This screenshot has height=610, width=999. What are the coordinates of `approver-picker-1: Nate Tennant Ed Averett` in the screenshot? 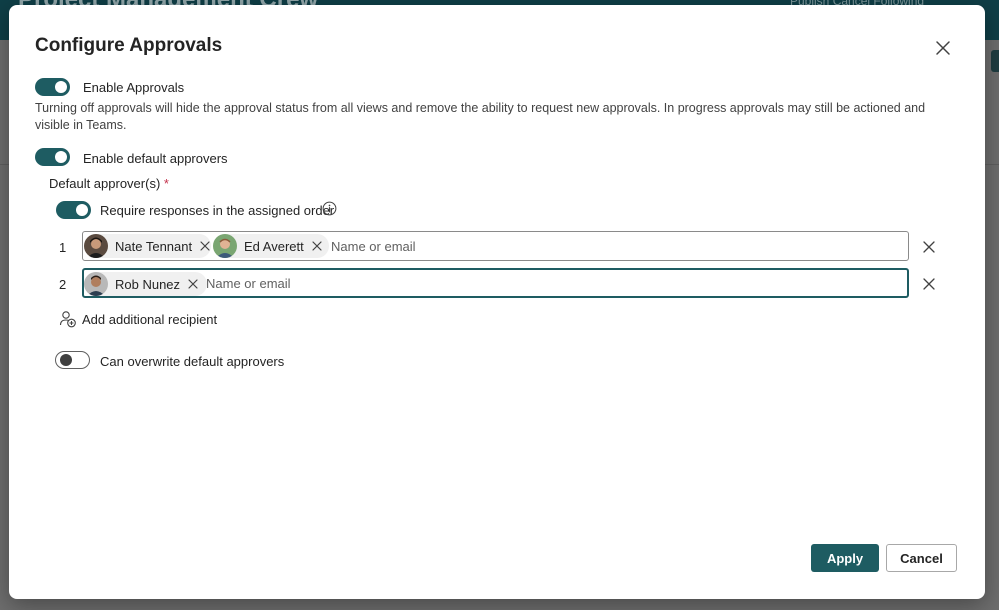 It's located at (495, 246).